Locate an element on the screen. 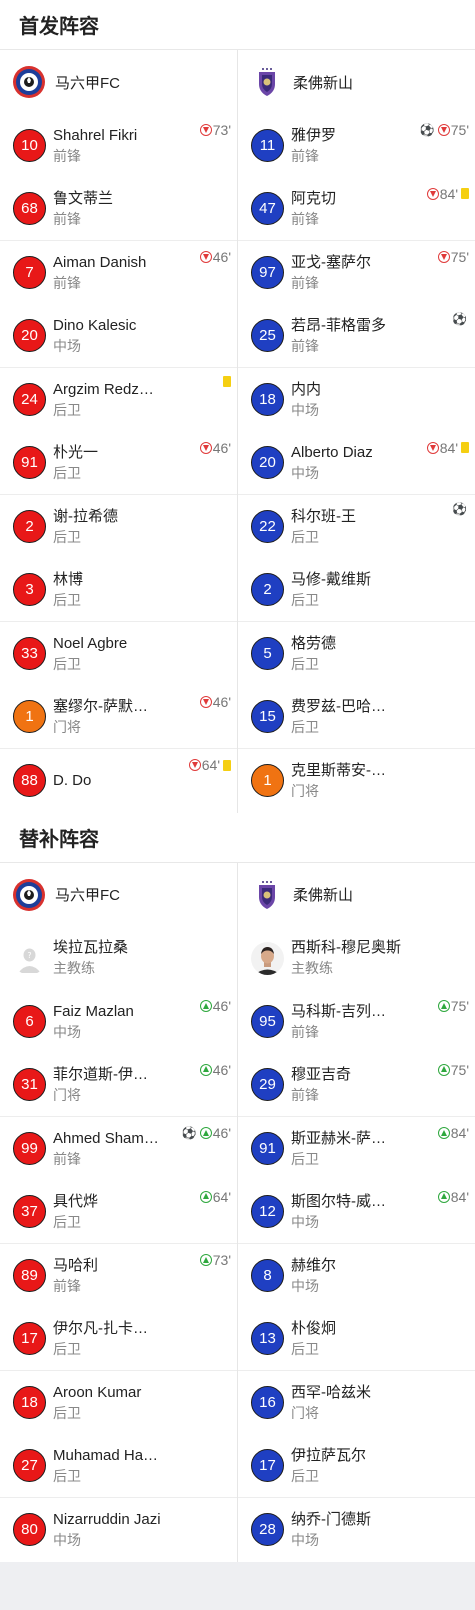 Image resolution: width=475 pixels, height=1610 pixels. away-coach: 西斯科-穆尼奥斯 主教练 is located at coordinates (356, 959).